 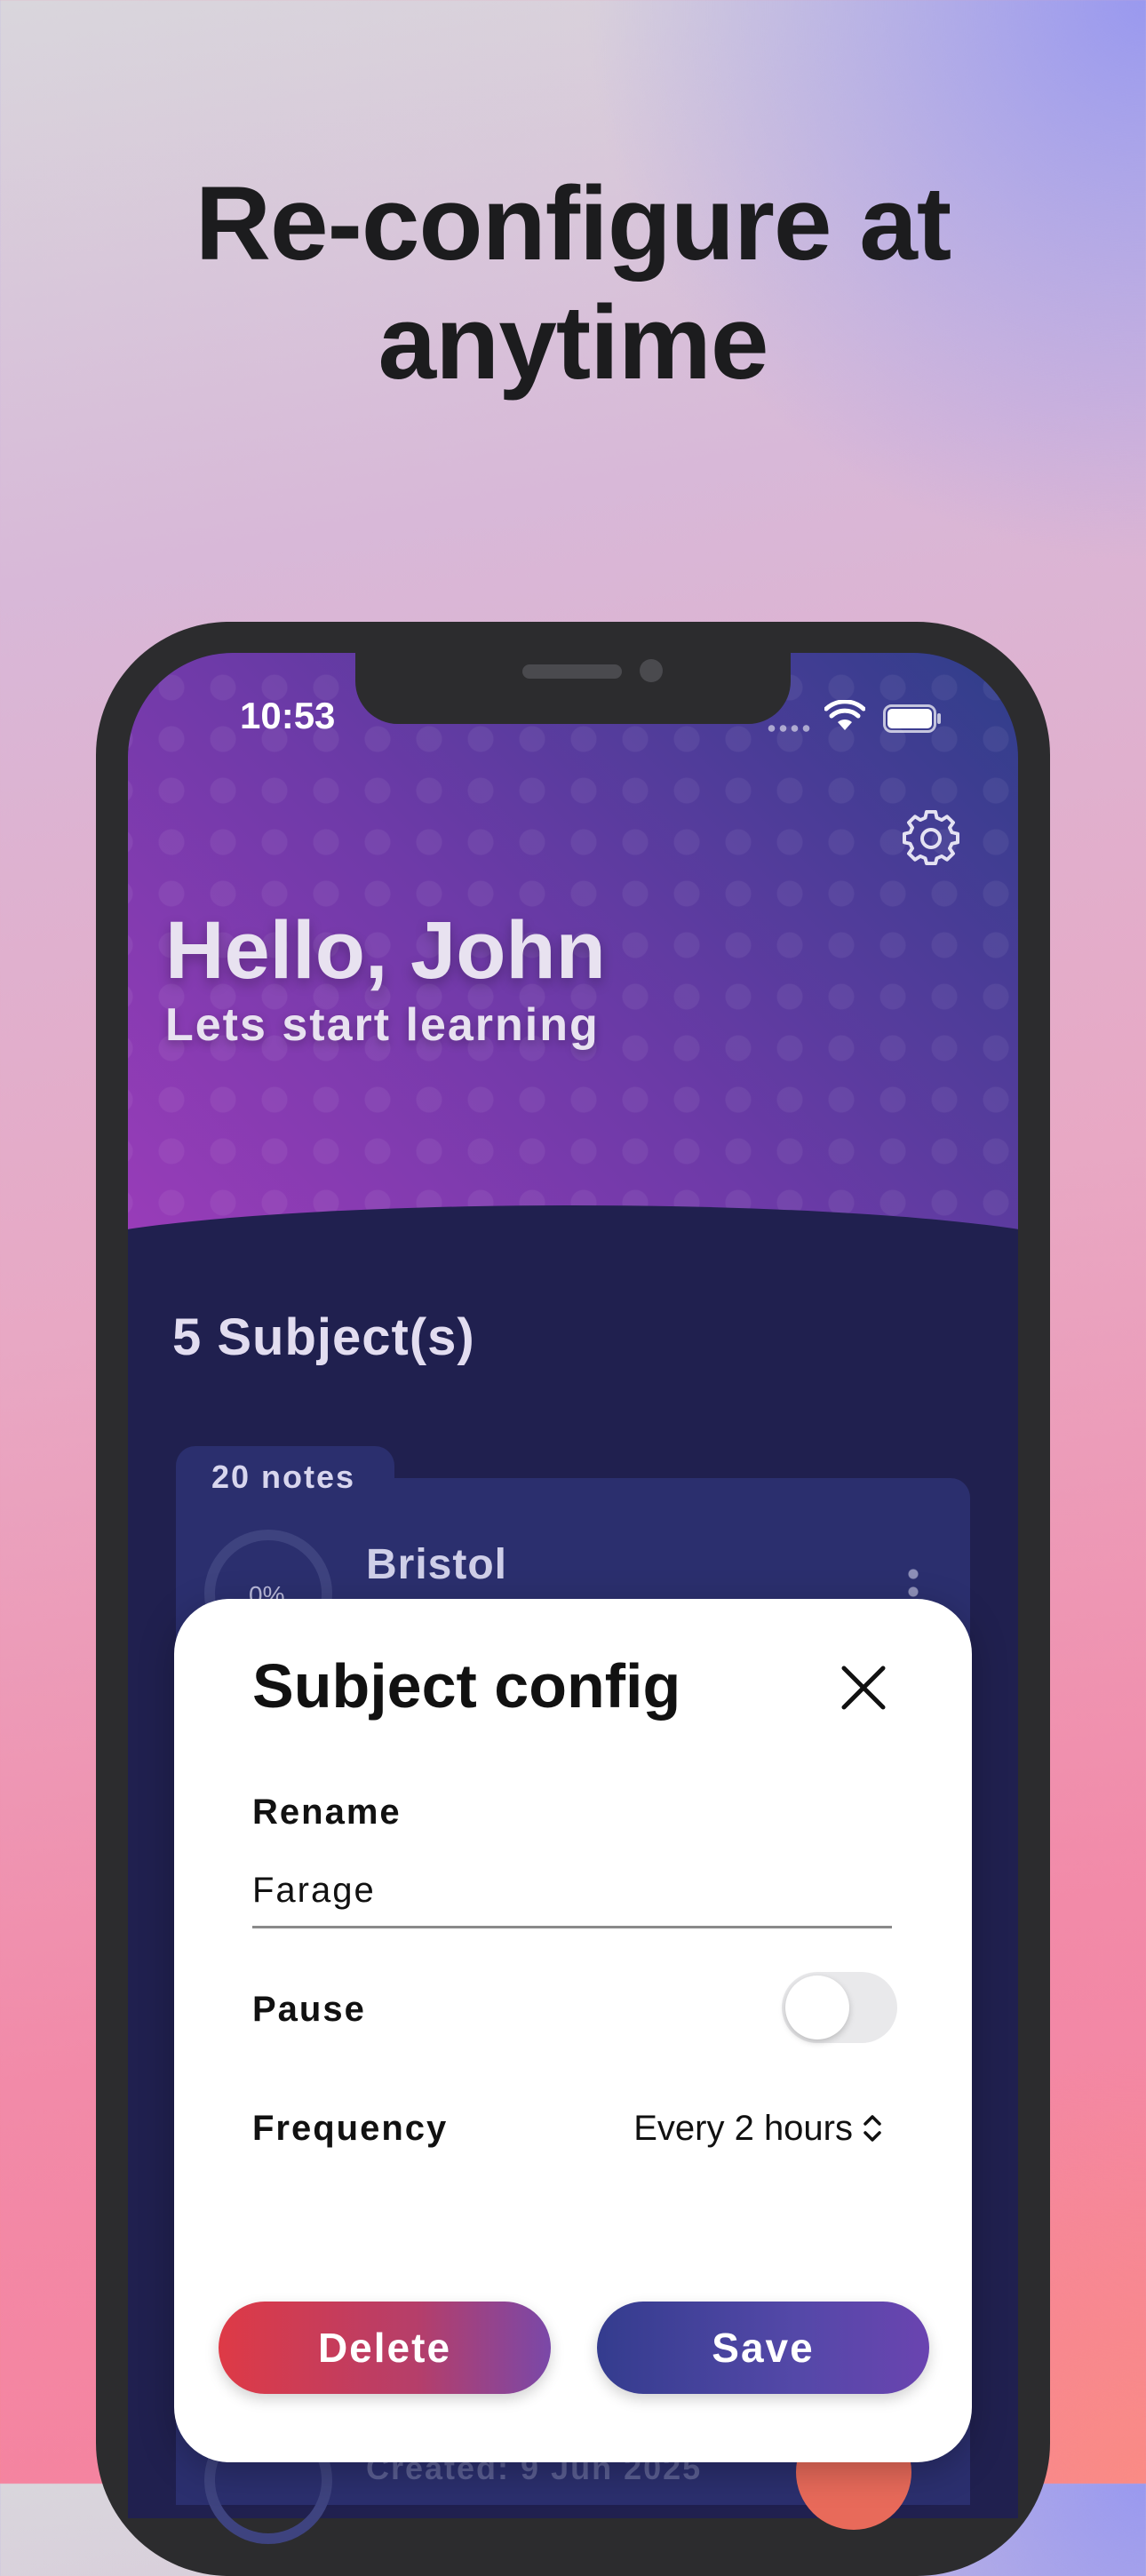 I want to click on chevron-up-down-icon, so click(x=872, y=2128).